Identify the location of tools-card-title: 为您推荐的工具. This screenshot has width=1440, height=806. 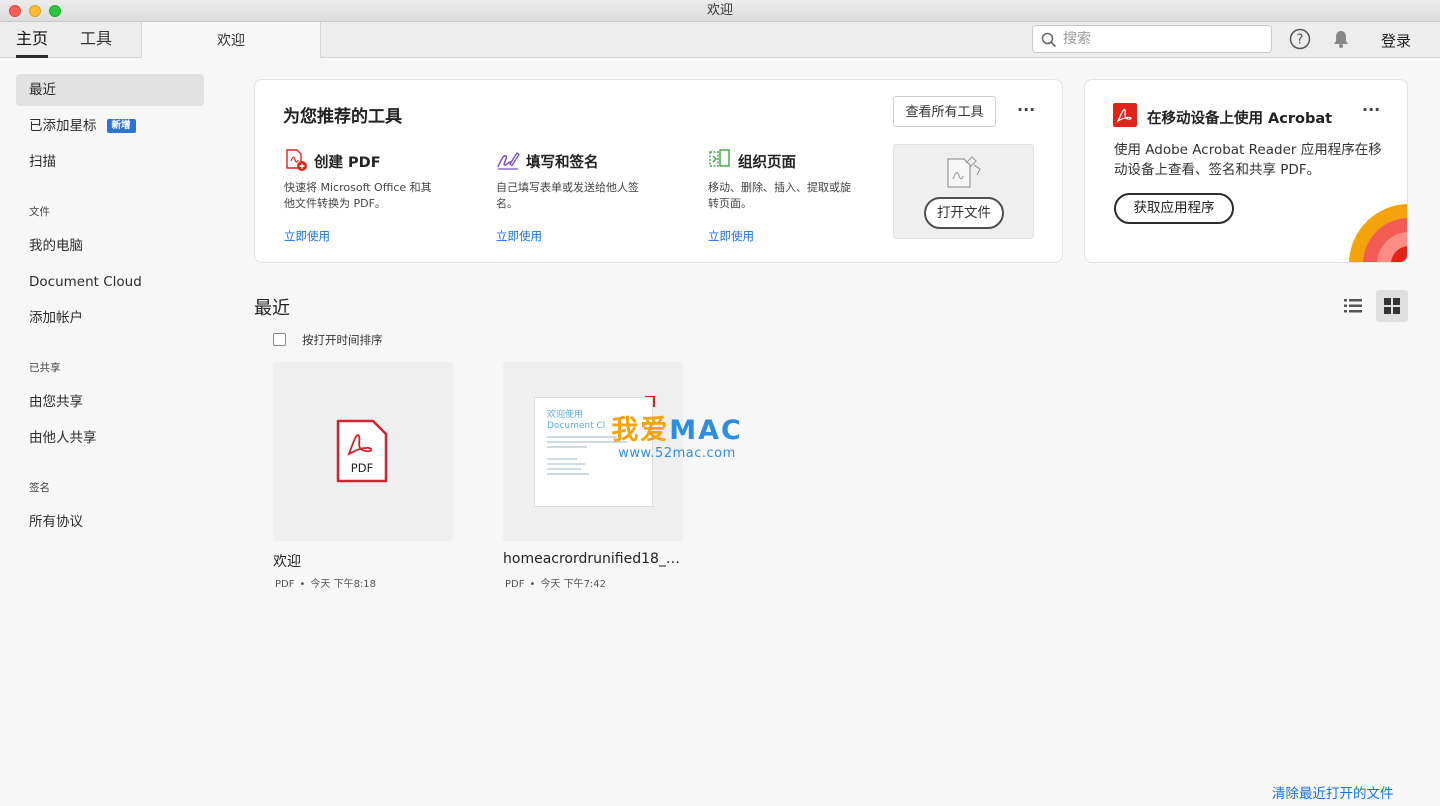
(342, 117).